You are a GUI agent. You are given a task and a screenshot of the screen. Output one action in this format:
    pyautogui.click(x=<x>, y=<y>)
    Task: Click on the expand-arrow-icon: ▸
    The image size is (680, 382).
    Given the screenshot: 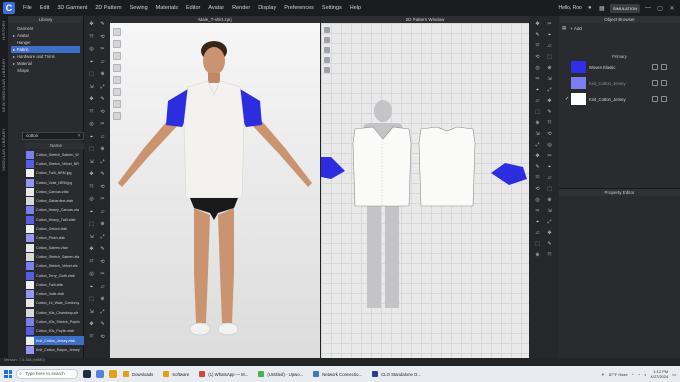 What is the action you would take?
    pyautogui.click(x=14, y=56)
    